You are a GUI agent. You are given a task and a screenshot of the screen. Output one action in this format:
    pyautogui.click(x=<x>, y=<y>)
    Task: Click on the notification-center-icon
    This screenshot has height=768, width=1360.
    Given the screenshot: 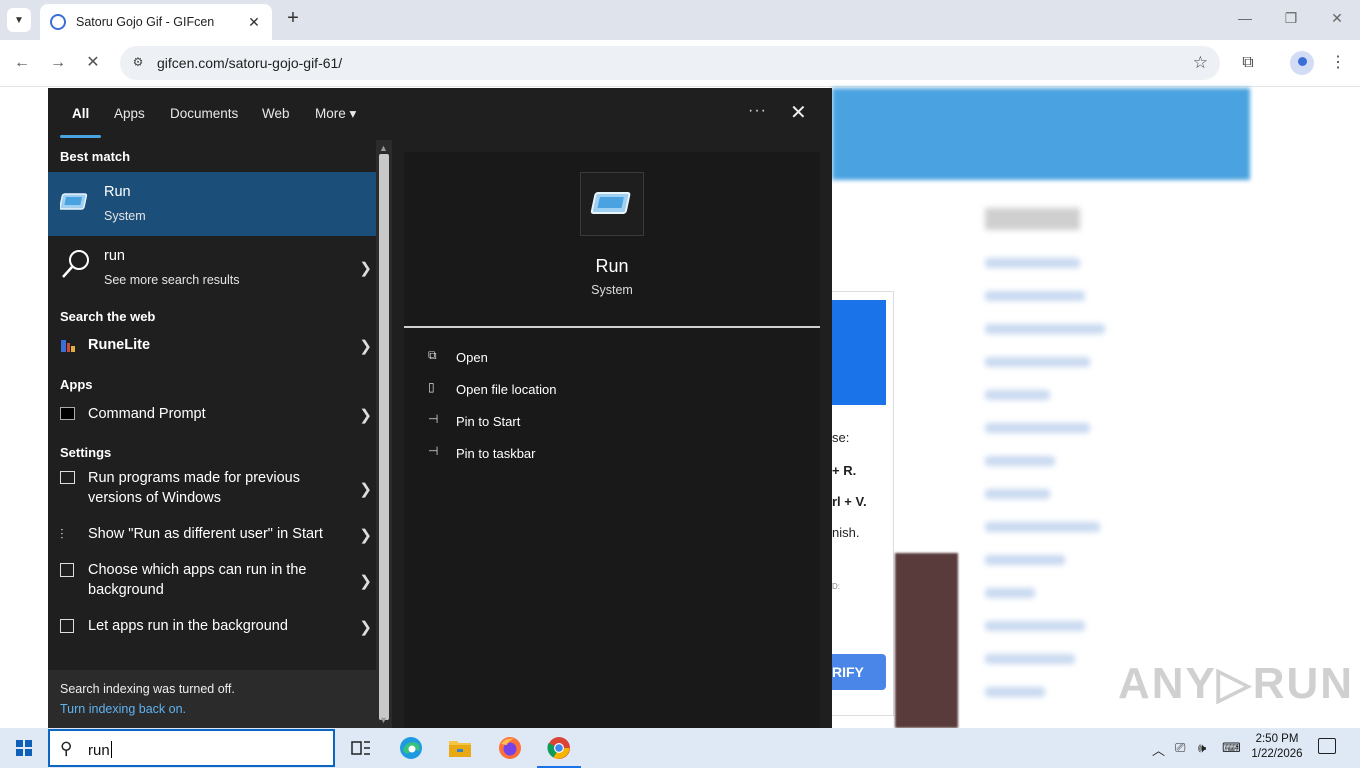 What is the action you would take?
    pyautogui.click(x=1327, y=746)
    